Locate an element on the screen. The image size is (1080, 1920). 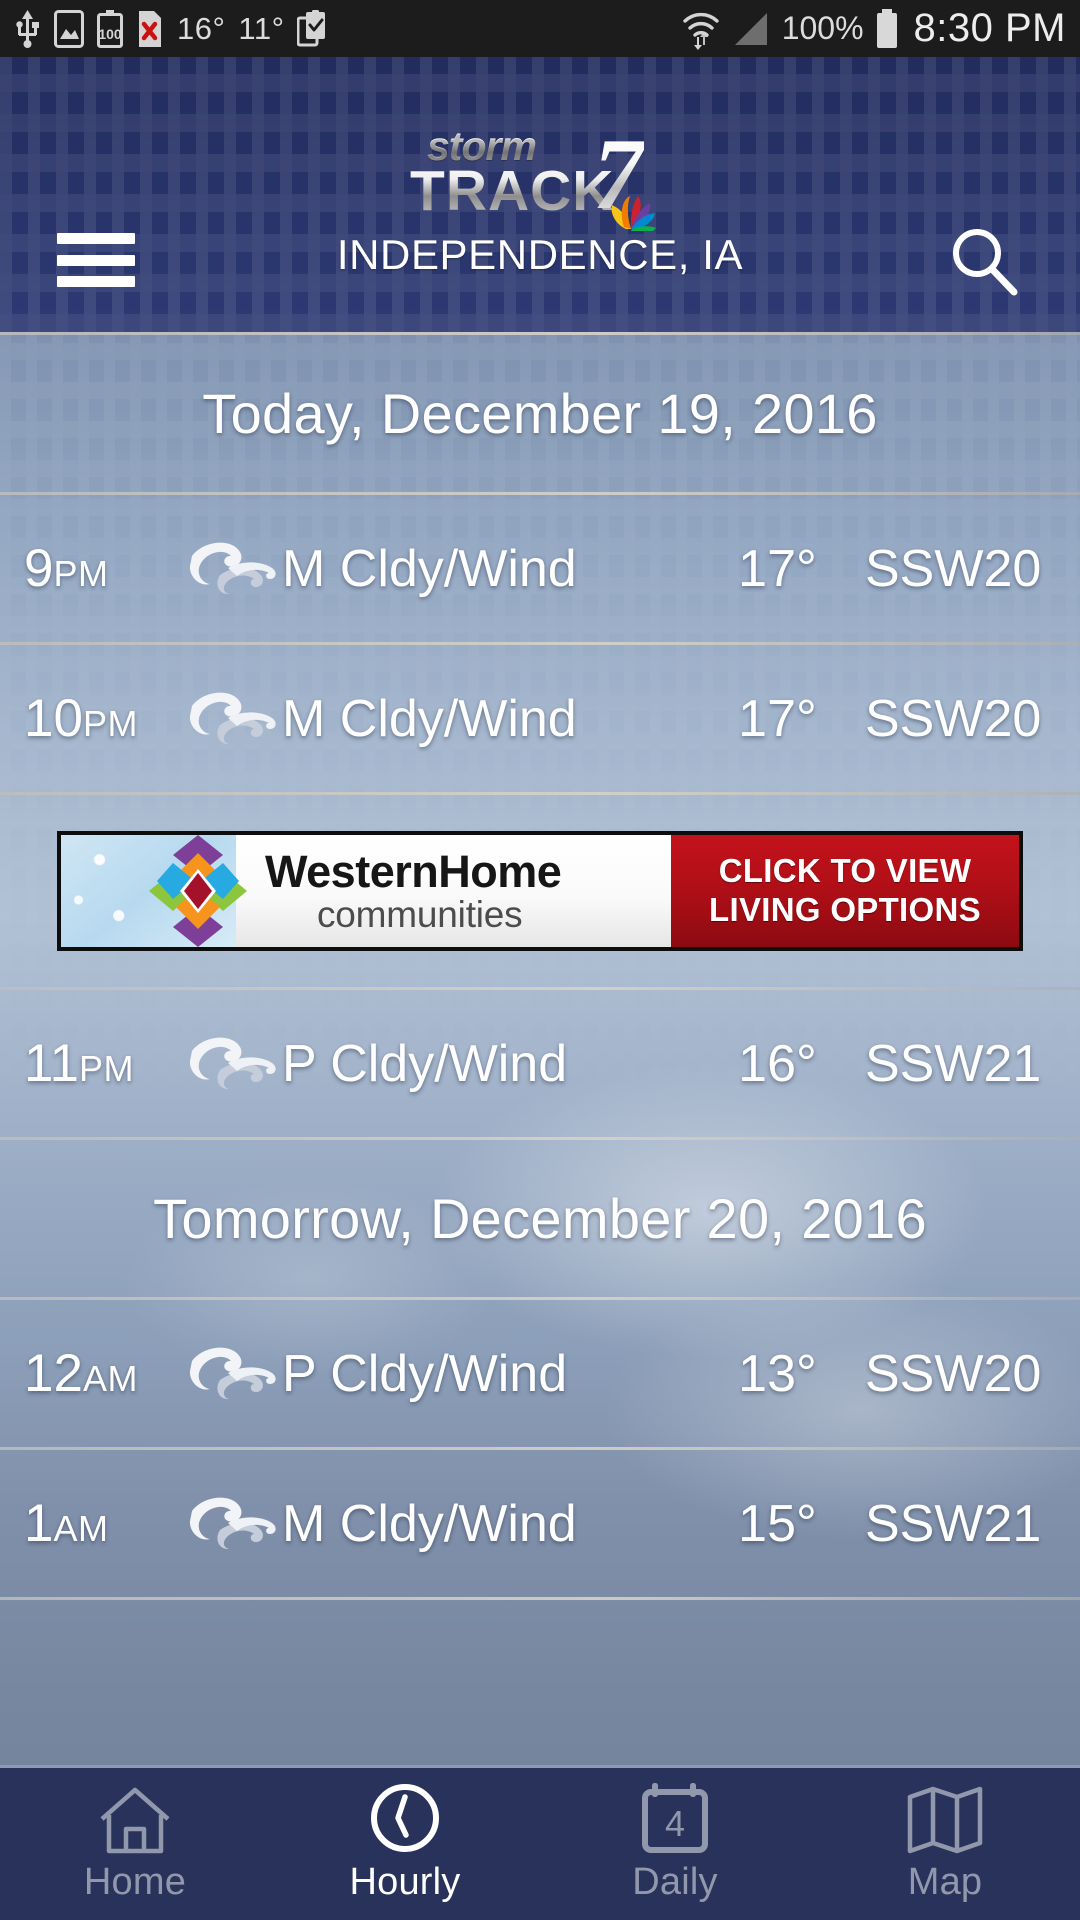
nav-label: Daily is located at coordinates (675, 1881).